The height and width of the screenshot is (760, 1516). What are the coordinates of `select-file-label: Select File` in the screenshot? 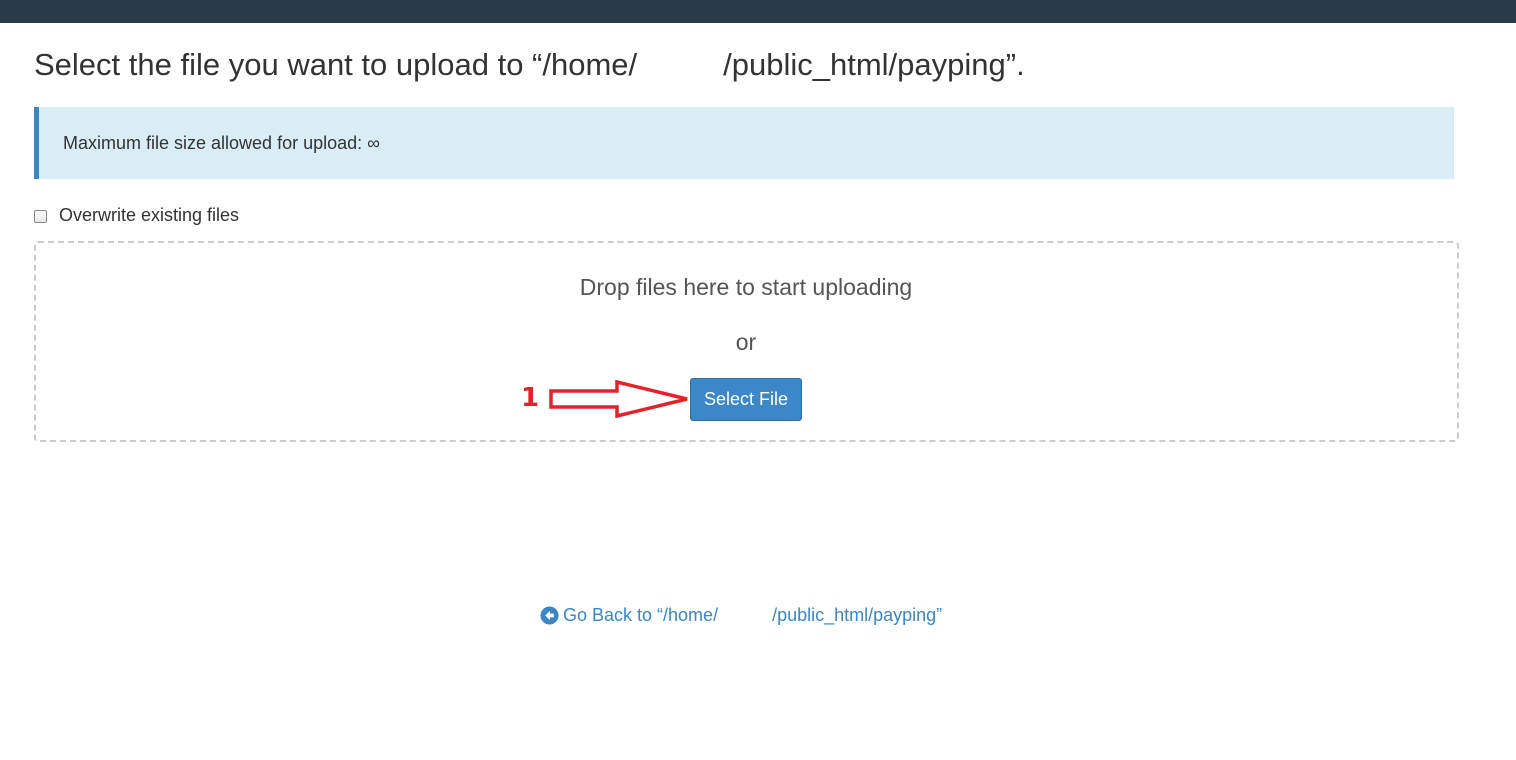 It's located at (746, 399).